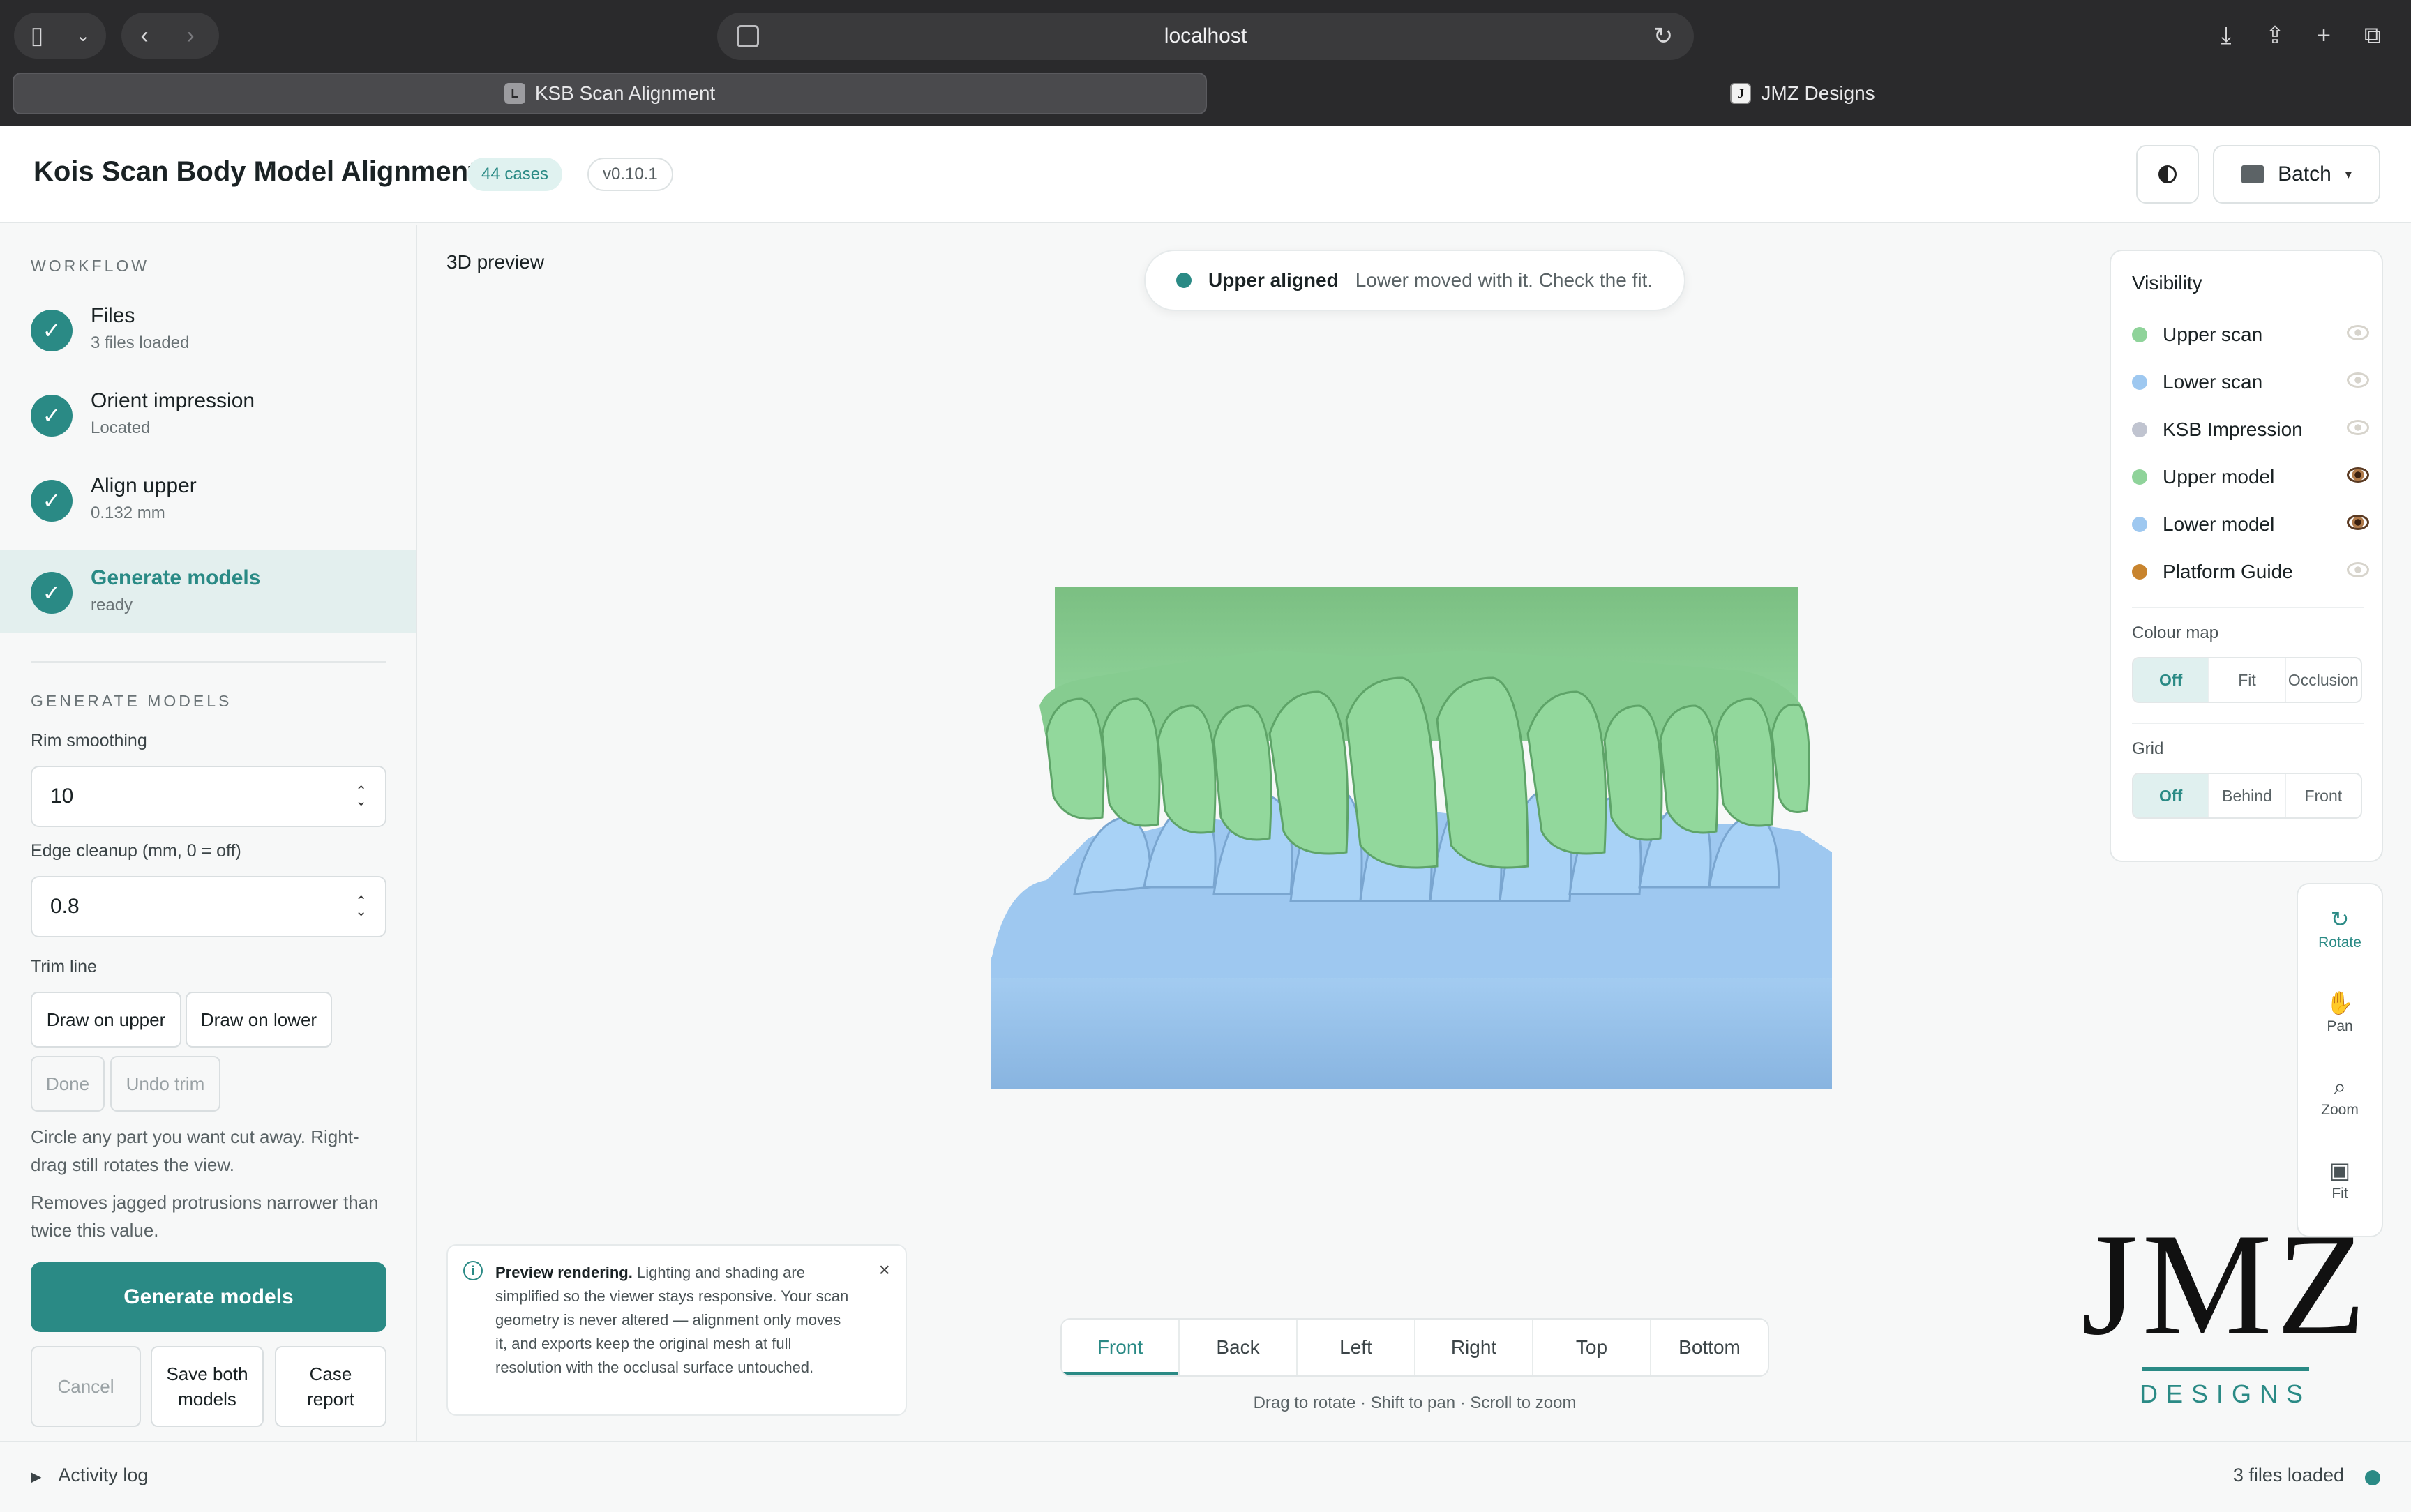 This screenshot has height=1512, width=2411. I want to click on address-bar: localhost ↻, so click(1205, 37).